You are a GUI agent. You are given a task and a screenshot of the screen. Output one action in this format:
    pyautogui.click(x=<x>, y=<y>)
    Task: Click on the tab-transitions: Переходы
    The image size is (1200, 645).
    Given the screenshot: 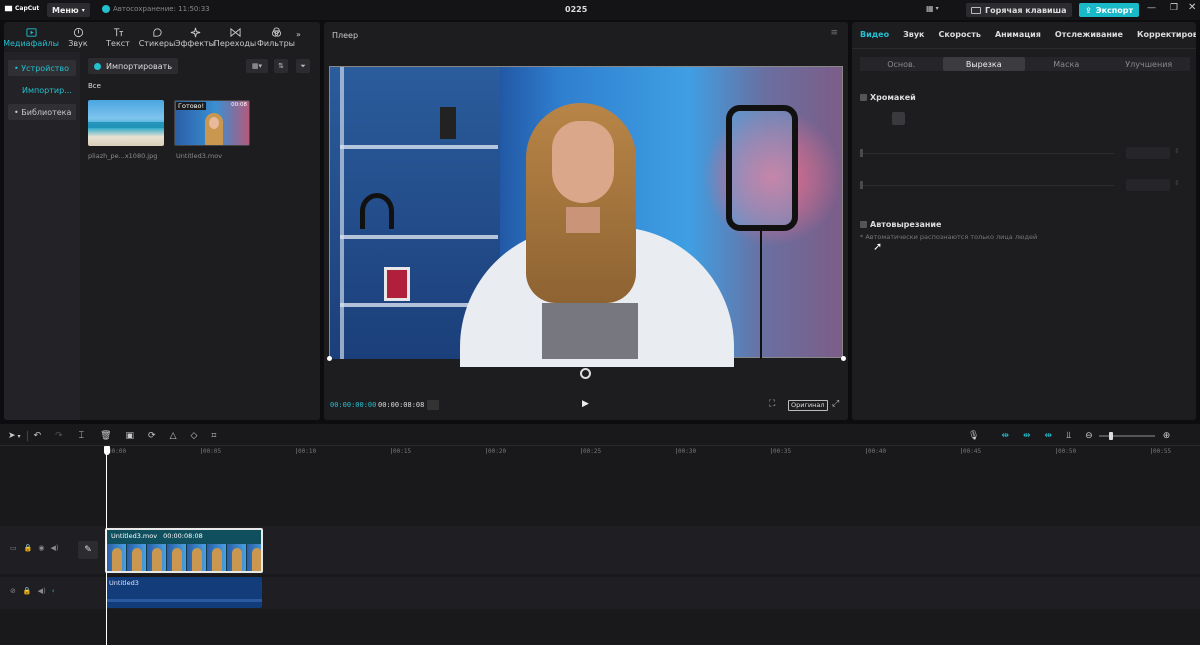 What is the action you would take?
    pyautogui.click(x=235, y=37)
    